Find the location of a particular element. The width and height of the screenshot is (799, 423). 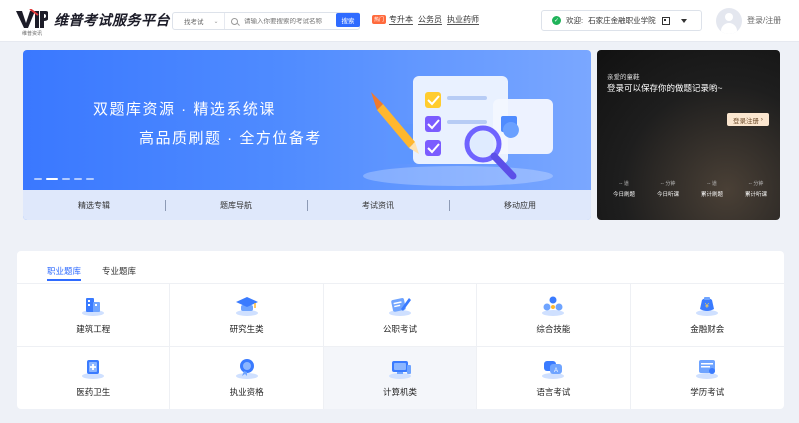

quick-nav-exam-news: 考试资讯 is located at coordinates (378, 205).